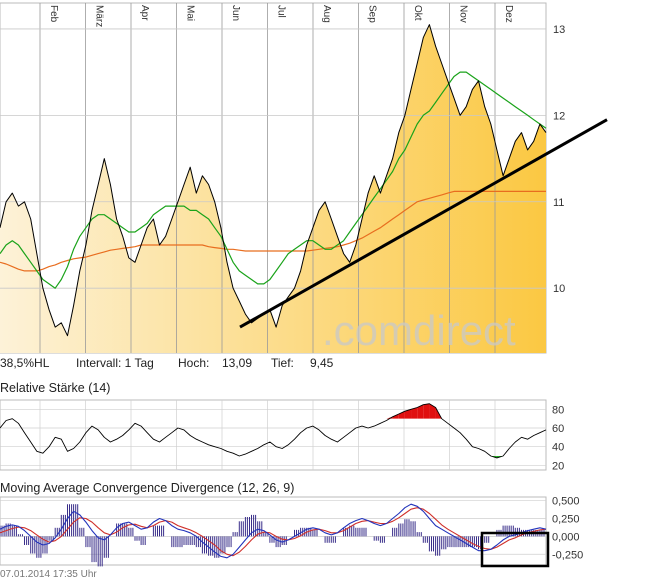  Describe the element at coordinates (566, 502) in the screenshot. I see `macd-ytick-label: 0,500` at that location.